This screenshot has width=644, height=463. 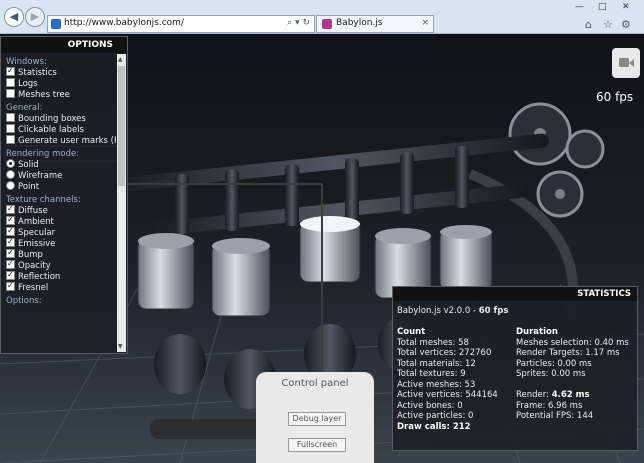 I want to click on fullscreen-button: Fullscreen, so click(x=317, y=445).